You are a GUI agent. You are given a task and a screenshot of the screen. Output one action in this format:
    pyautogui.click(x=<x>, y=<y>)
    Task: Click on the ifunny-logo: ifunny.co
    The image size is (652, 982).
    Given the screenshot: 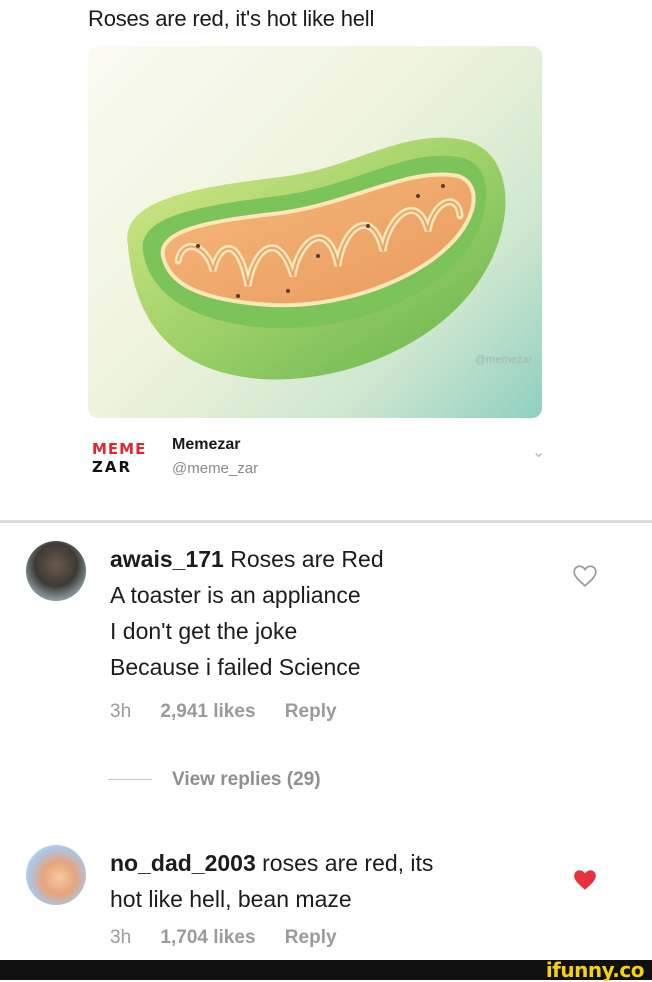 What is the action you would take?
    pyautogui.click(x=595, y=970)
    